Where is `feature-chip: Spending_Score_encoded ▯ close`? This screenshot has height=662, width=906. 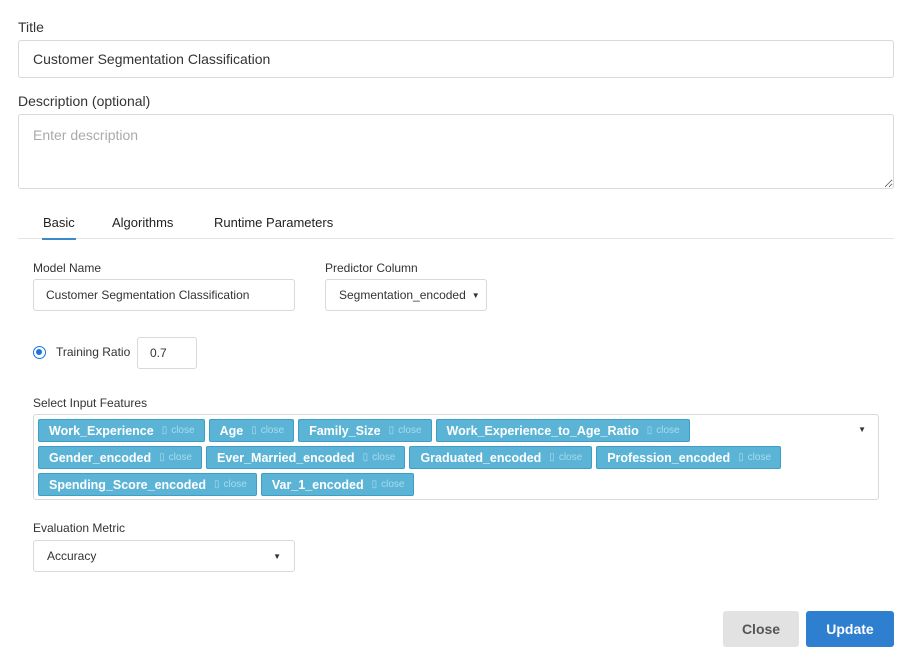
feature-chip: Spending_Score_encoded ▯ close is located at coordinates (147, 484).